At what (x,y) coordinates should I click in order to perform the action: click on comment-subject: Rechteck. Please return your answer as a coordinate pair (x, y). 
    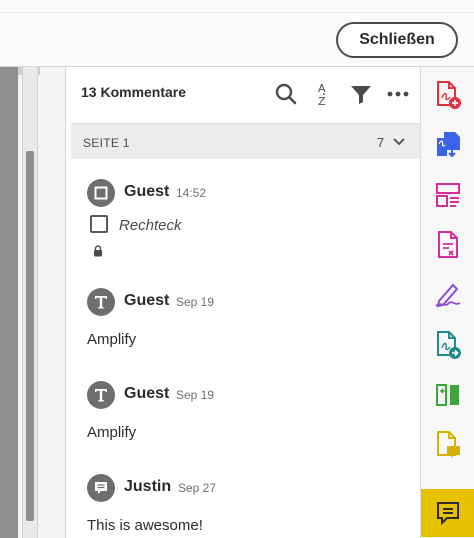
    Looking at the image, I should click on (150, 225).